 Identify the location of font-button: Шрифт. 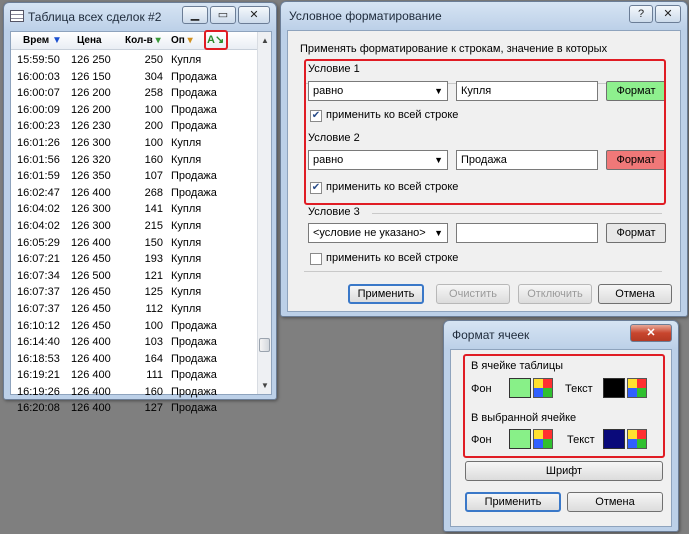
(564, 471).